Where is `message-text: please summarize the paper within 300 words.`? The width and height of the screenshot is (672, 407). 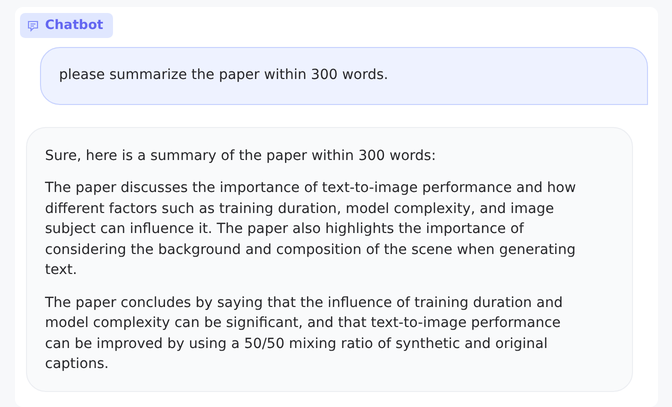 message-text: please summarize the paper within 300 words. is located at coordinates (224, 75).